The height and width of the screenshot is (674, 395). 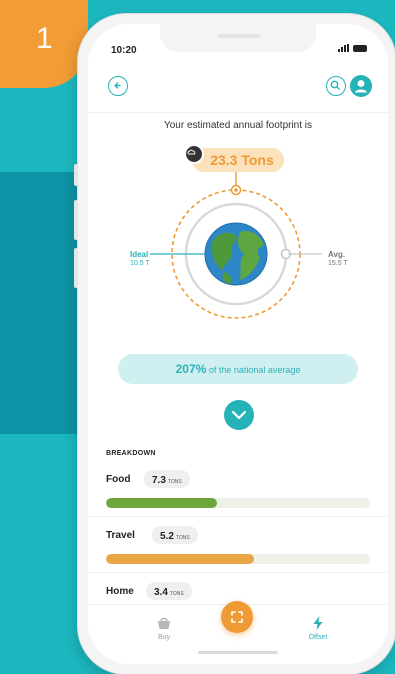 What do you see at coordinates (118, 479) in the screenshot?
I see `category-name: Food` at bounding box center [118, 479].